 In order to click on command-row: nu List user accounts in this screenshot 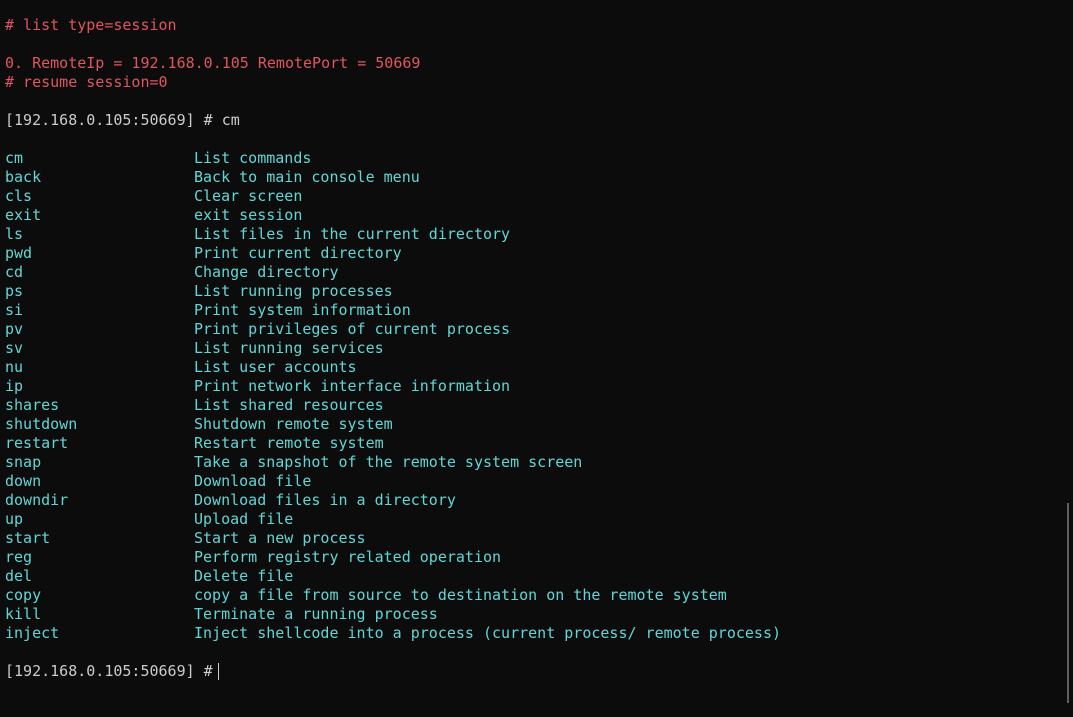, I will do `click(536, 367)`.